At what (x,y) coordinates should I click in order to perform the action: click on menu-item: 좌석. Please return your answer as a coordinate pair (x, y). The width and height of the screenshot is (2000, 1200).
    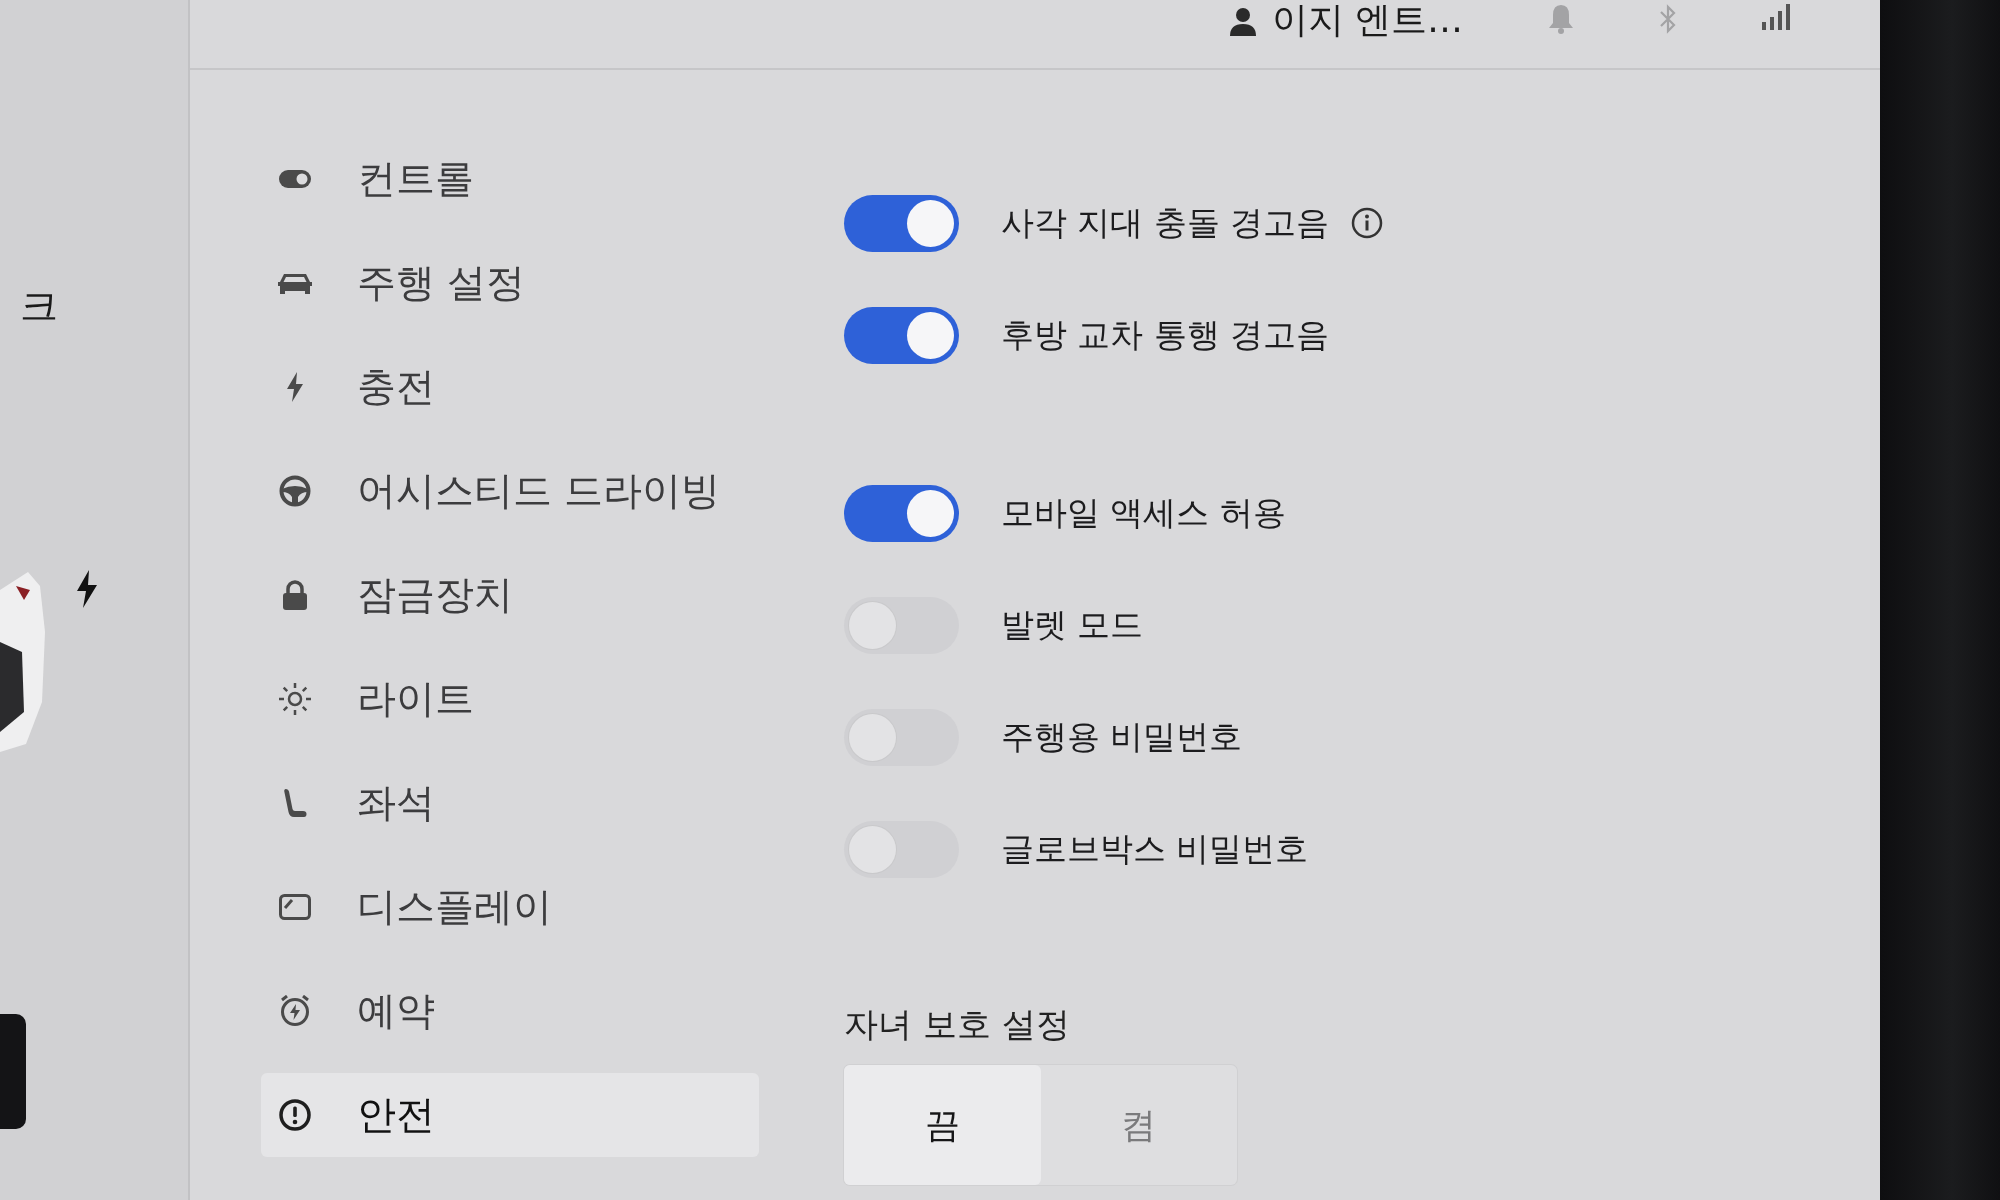
    Looking at the image, I should click on (510, 803).